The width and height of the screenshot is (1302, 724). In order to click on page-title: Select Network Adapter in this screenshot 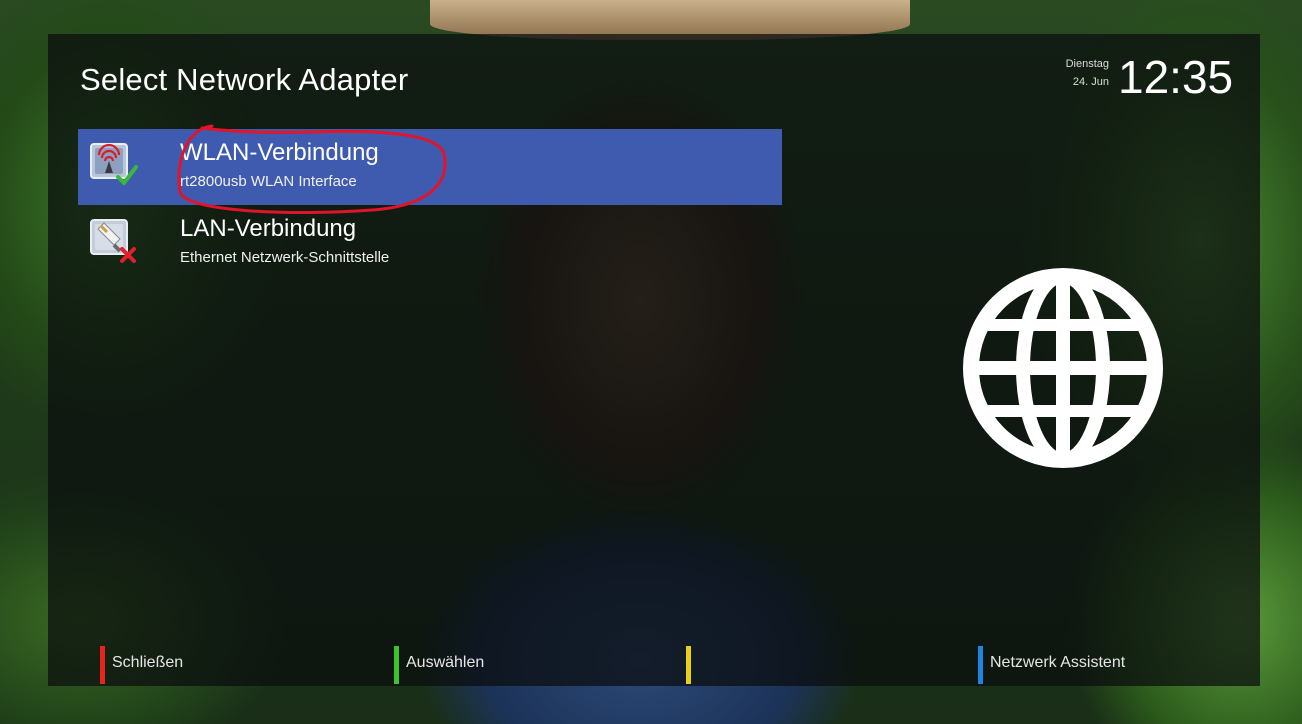, I will do `click(244, 79)`.